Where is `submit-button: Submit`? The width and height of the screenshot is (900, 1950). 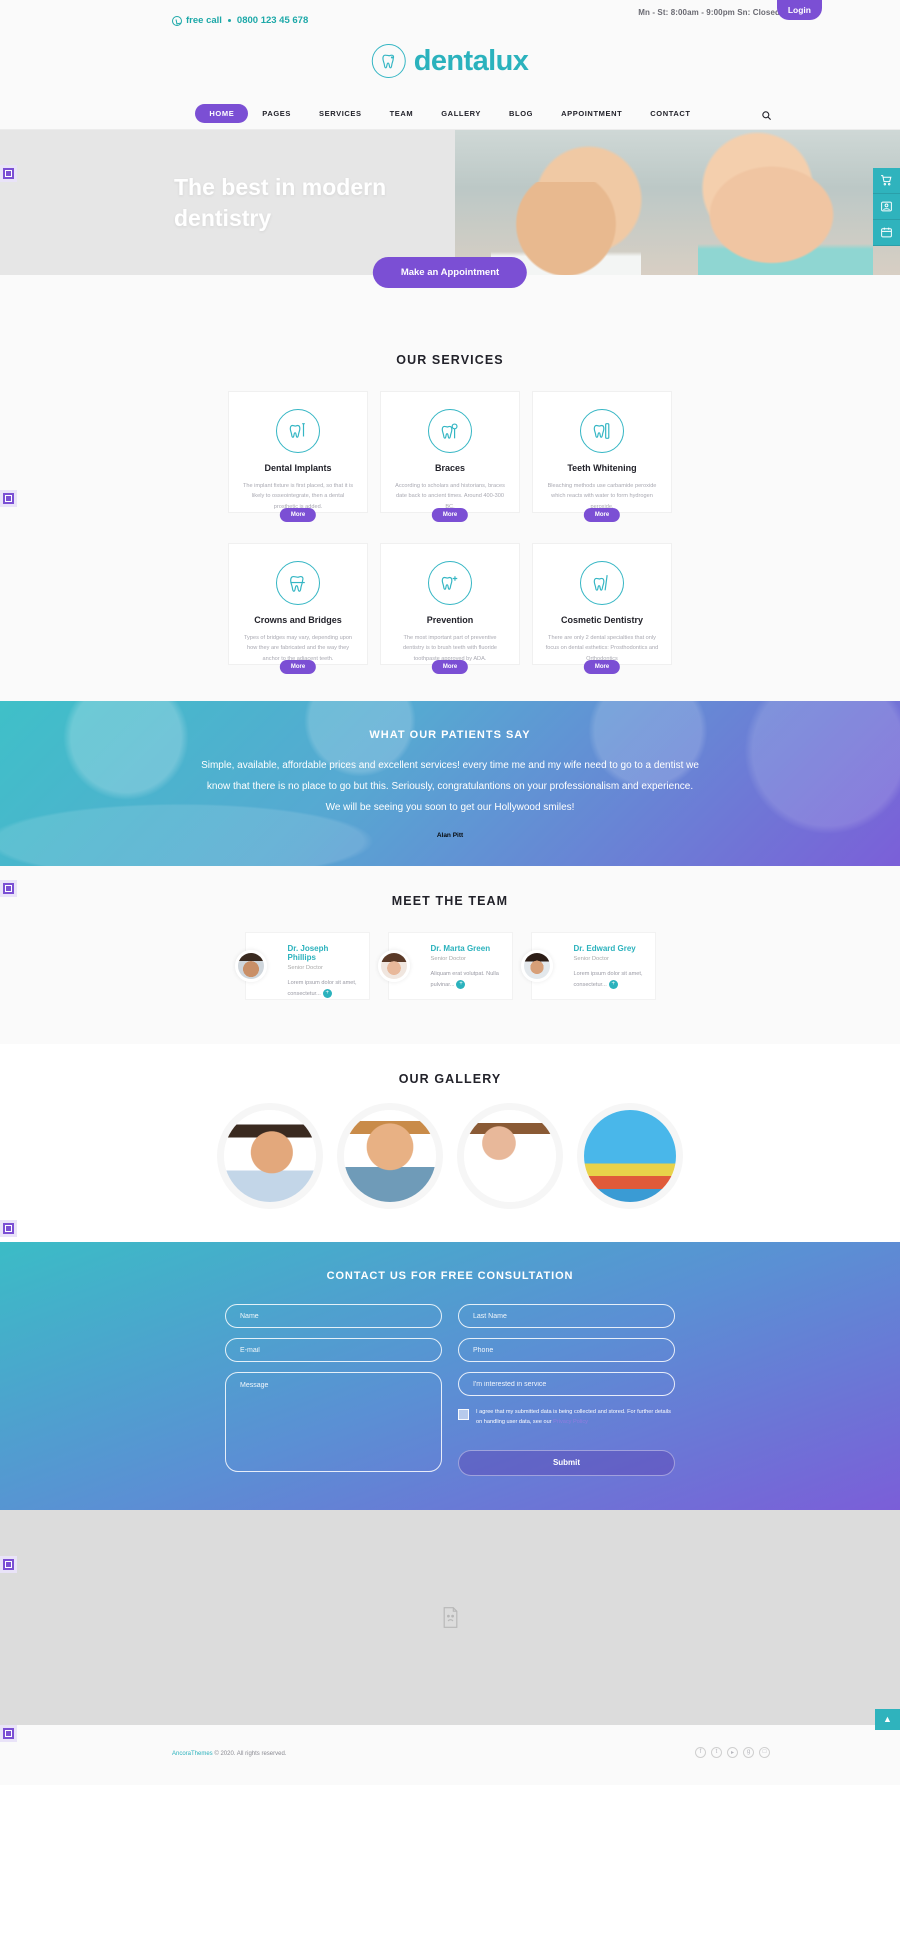
submit-button: Submit is located at coordinates (566, 1462).